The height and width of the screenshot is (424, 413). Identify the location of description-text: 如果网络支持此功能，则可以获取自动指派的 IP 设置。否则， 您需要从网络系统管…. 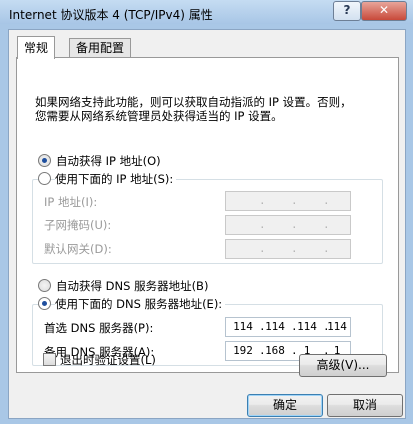
(193, 109).